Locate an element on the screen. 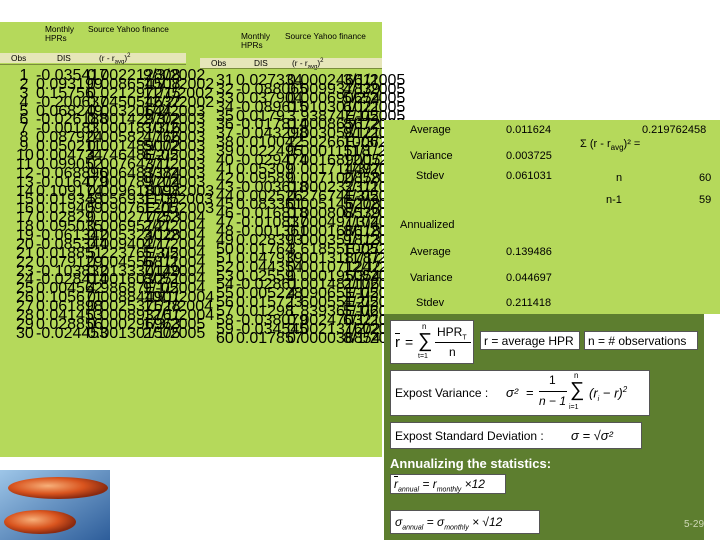 This screenshot has height=540, width=720. right-table-row: 55 0.005228 4.09065E-05 3/1/2007 is located at coordinates (302, 293).